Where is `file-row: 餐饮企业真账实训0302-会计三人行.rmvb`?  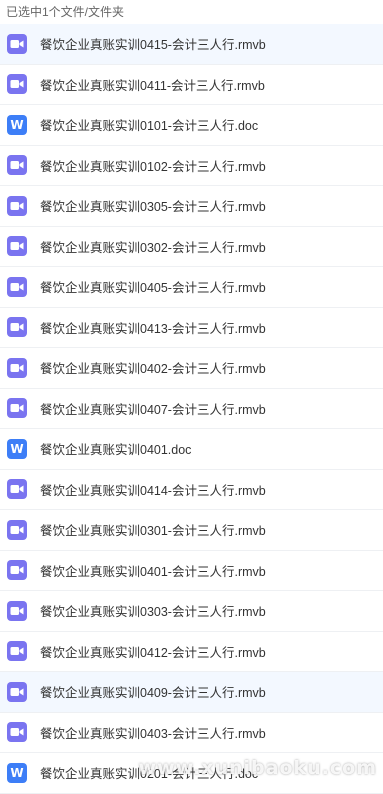 file-row: 餐饮企业真账实训0302-会计三人行.rmvb is located at coordinates (191, 246).